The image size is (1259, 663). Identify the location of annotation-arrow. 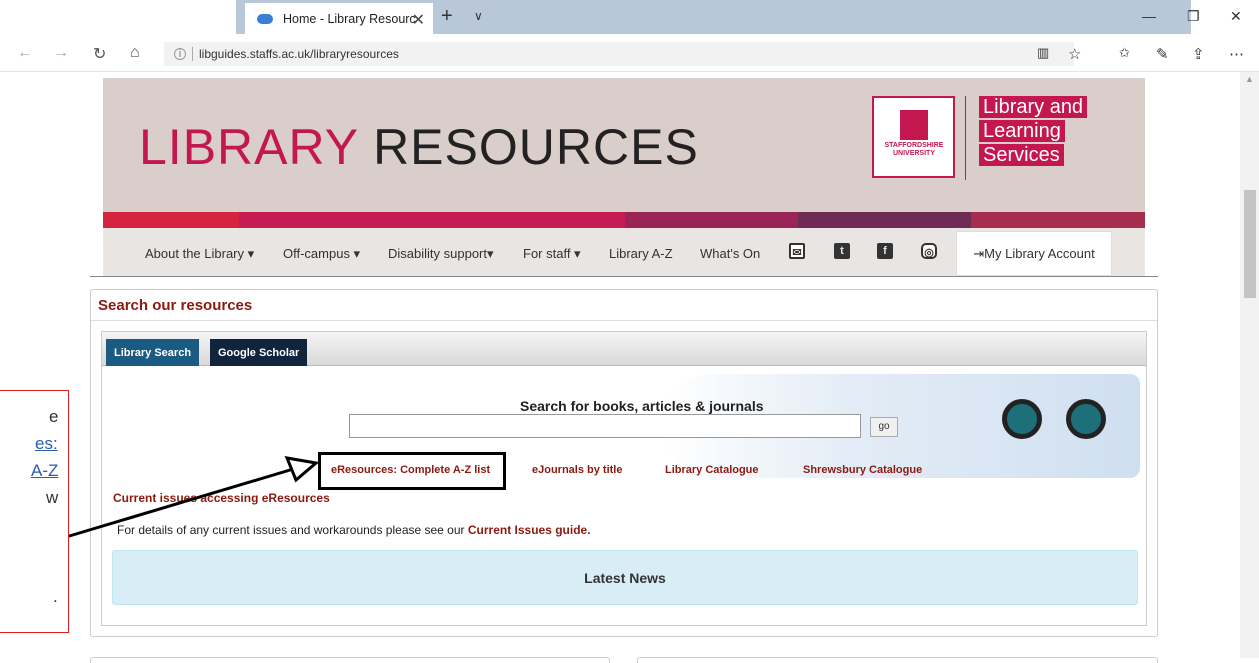
(192, 497).